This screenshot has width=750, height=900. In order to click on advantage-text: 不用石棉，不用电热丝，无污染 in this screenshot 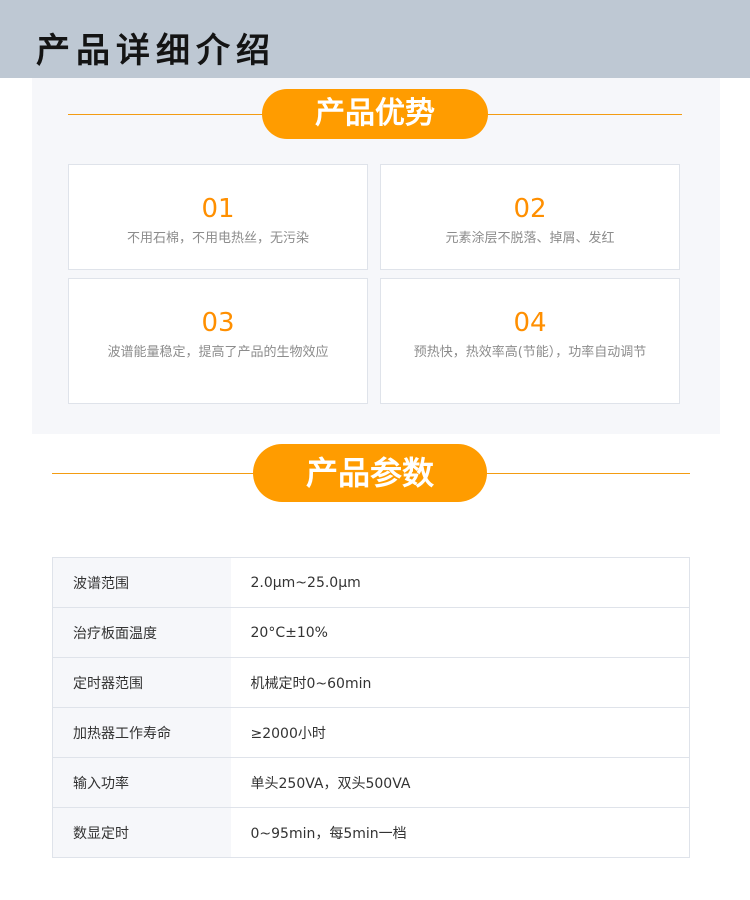, I will do `click(217, 238)`.